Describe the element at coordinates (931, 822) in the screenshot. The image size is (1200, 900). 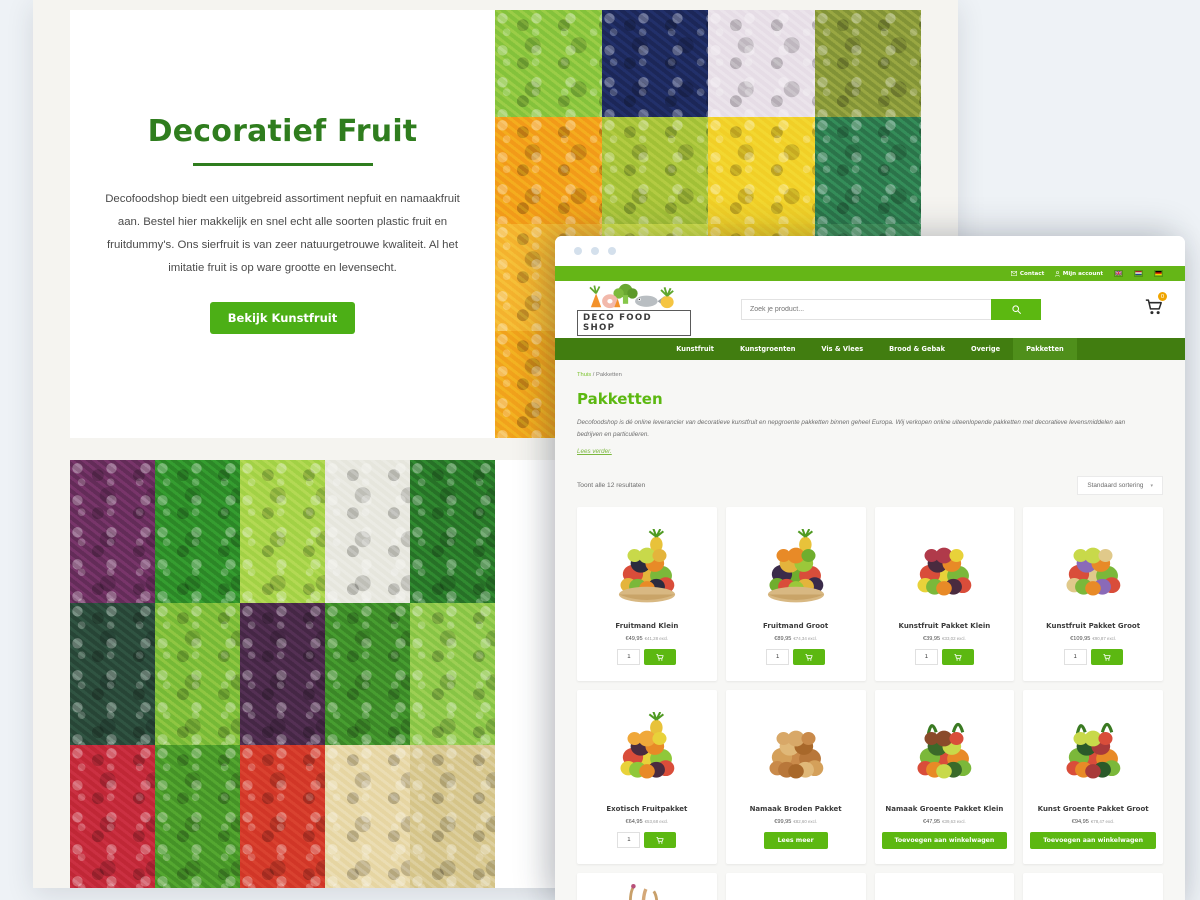
I see `product-price-incl: €47,95` at that location.